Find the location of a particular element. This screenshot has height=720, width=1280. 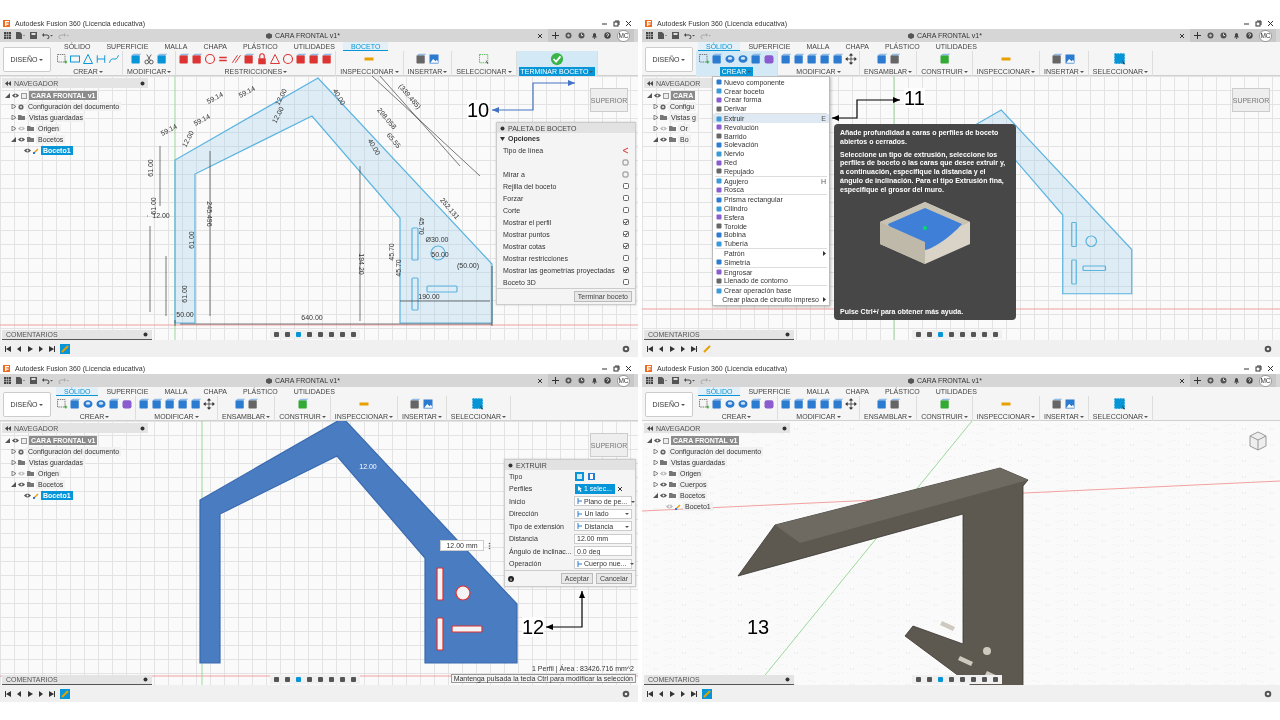

step-number: 12 is located at coordinates (533, 627).